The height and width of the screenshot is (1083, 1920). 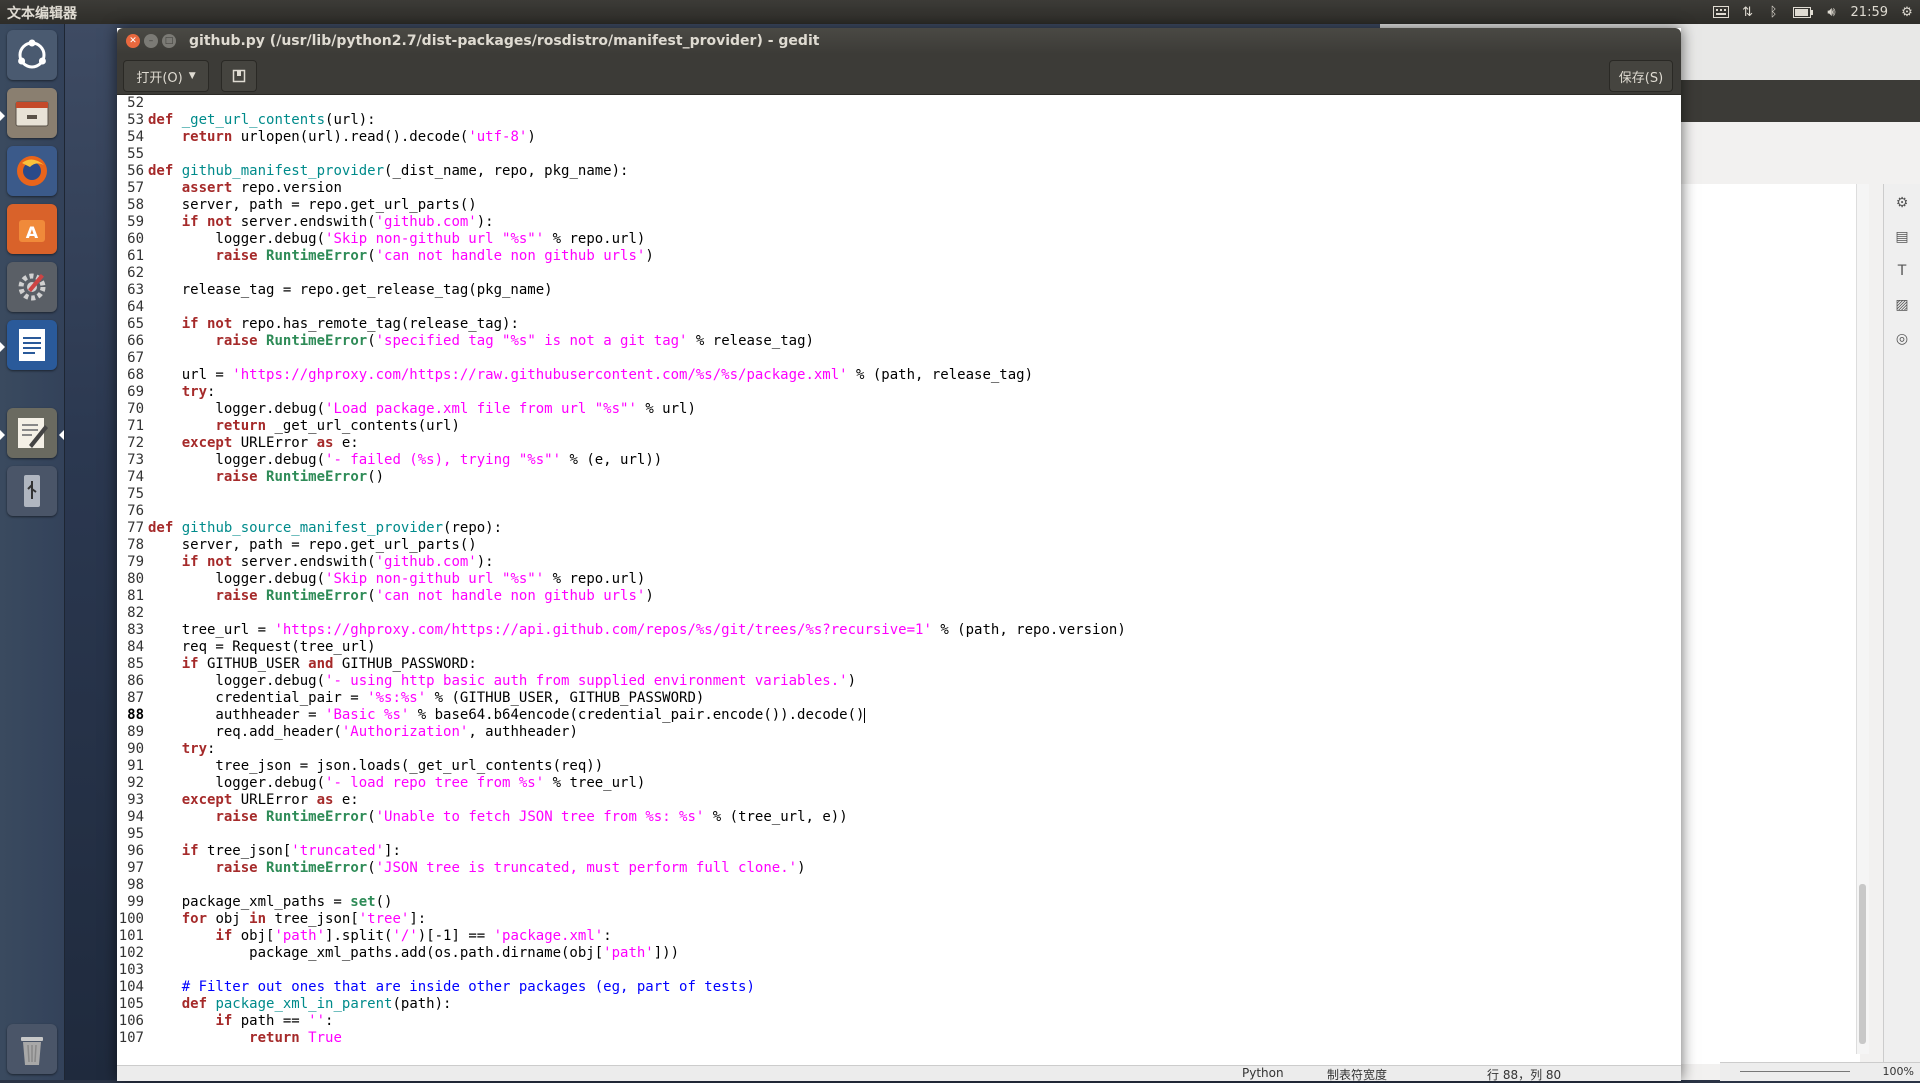 What do you see at coordinates (32, 287) in the screenshot?
I see `system-settings-icon` at bounding box center [32, 287].